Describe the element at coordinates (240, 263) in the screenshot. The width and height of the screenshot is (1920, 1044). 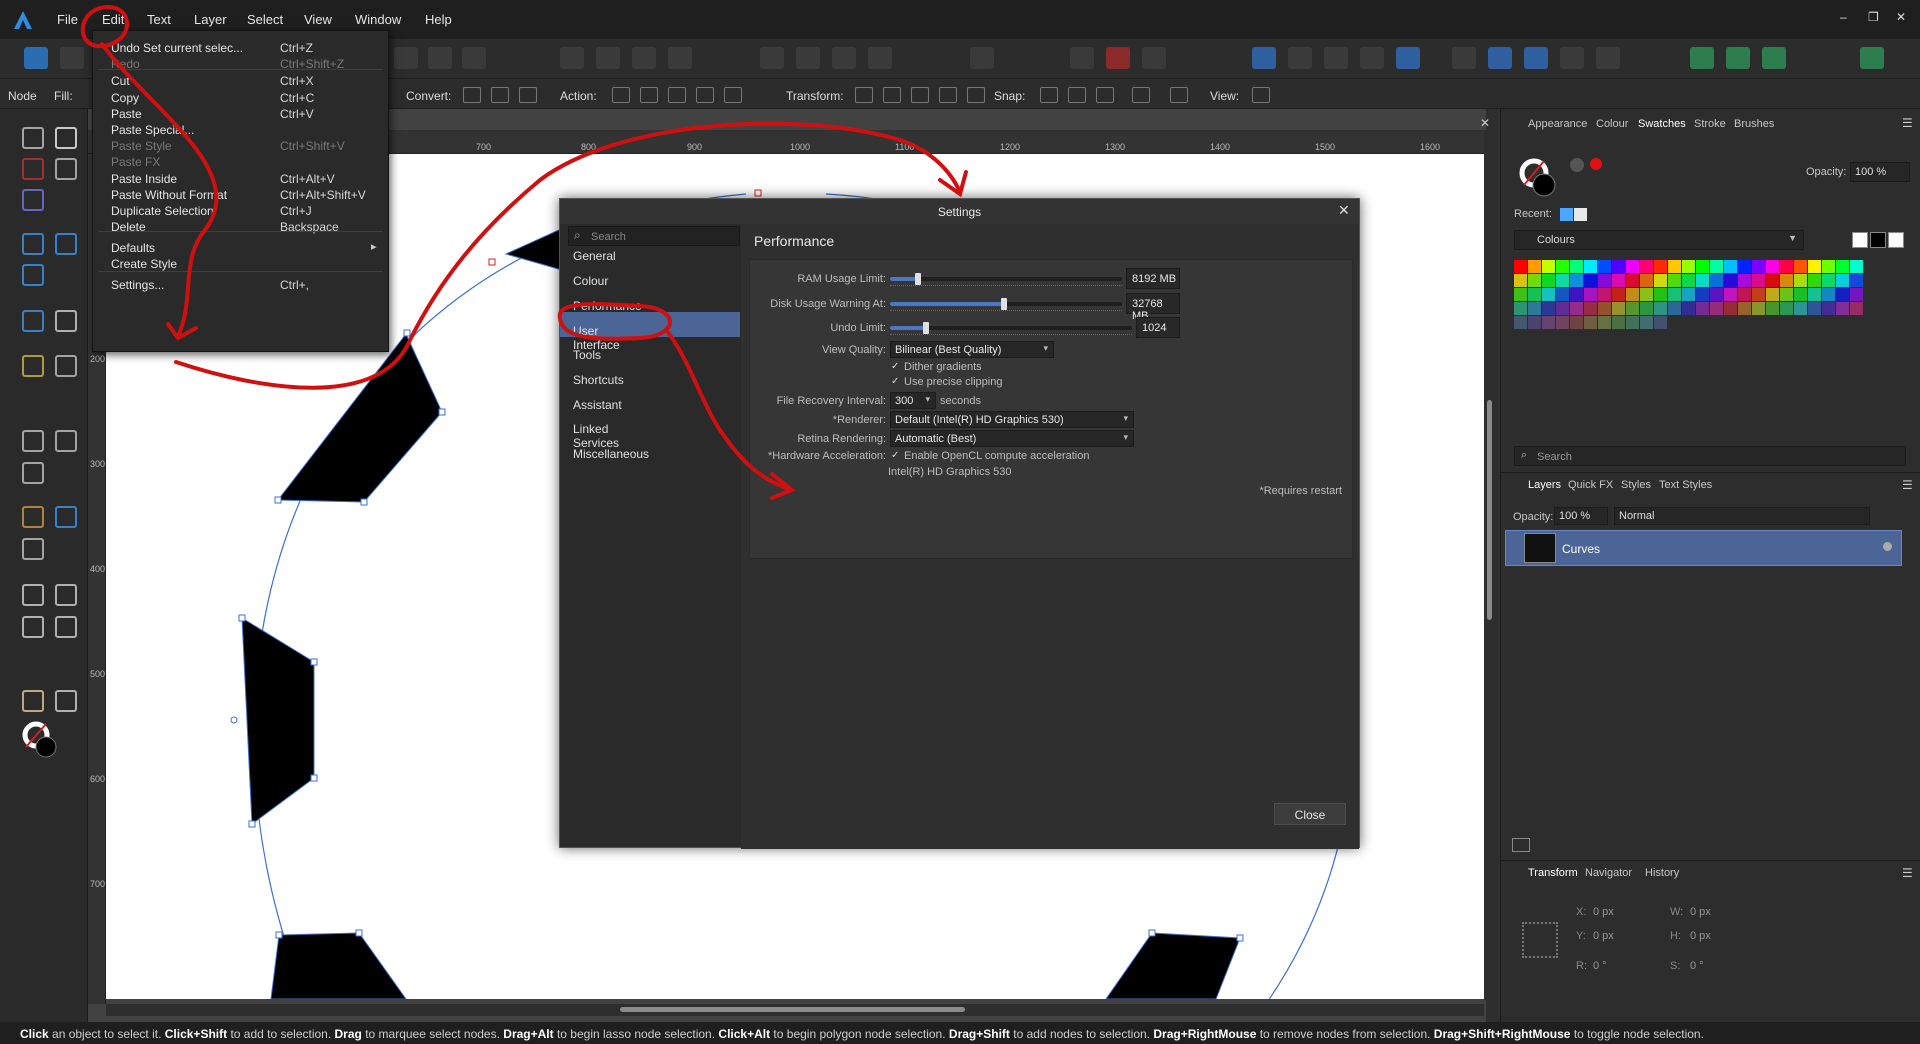
I see `menu-item-create-style: Create Style` at that location.